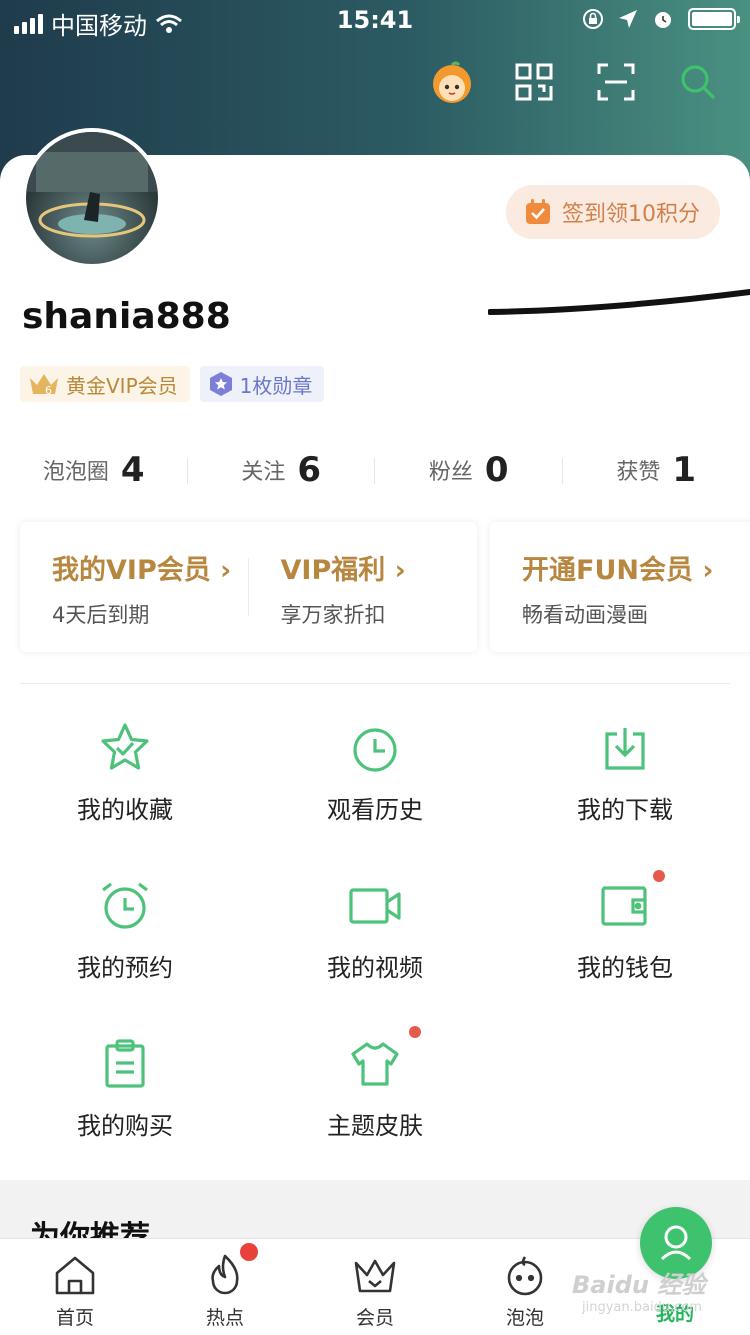 The width and height of the screenshot is (750, 1335). Describe the element at coordinates (538, 212) in the screenshot. I see `calendar-check-icon` at that location.